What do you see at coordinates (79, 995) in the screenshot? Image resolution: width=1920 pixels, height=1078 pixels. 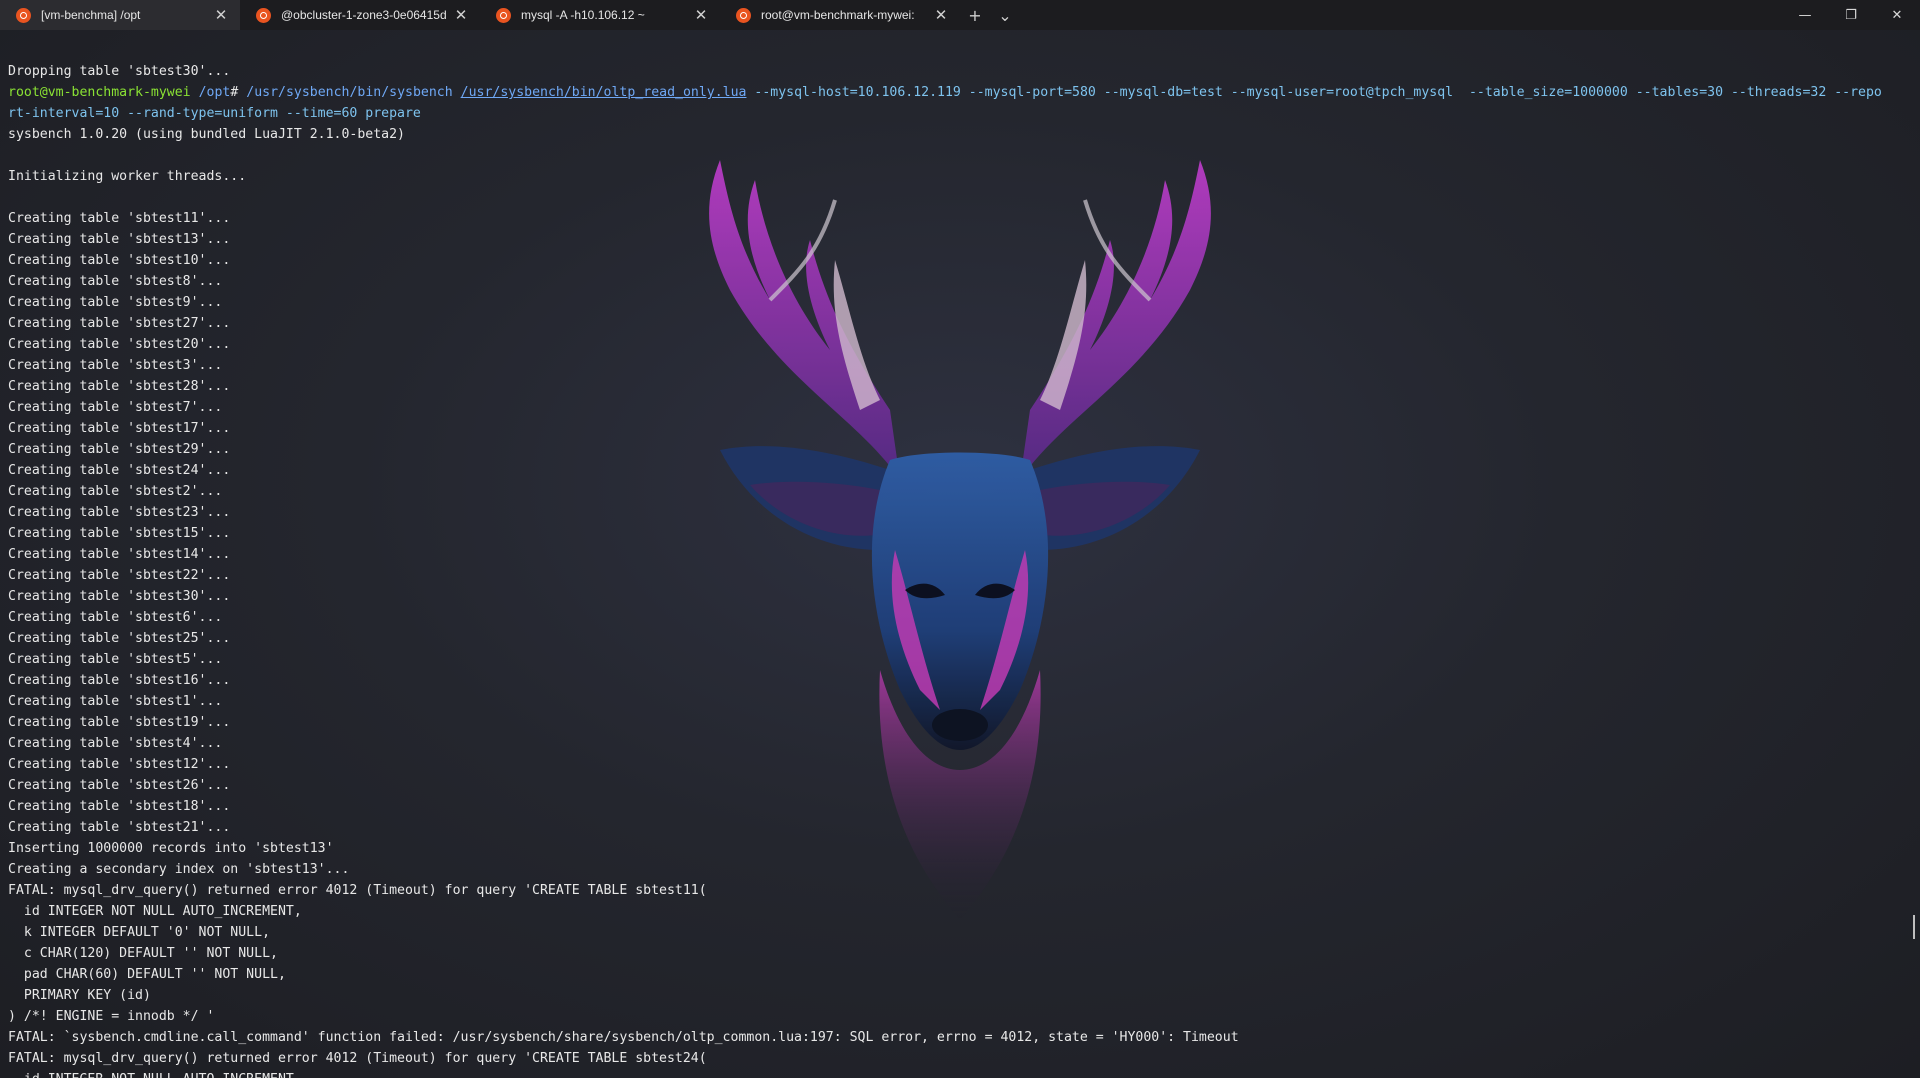 I see `terminal-line: PRIMARY KEY (id)` at bounding box center [79, 995].